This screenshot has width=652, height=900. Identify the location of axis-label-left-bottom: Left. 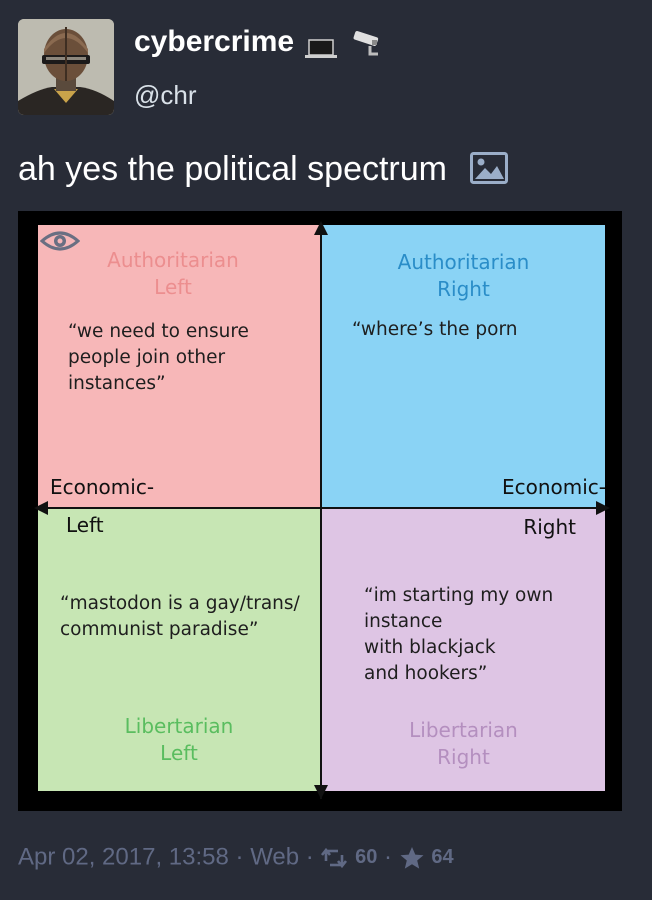
(85, 525).